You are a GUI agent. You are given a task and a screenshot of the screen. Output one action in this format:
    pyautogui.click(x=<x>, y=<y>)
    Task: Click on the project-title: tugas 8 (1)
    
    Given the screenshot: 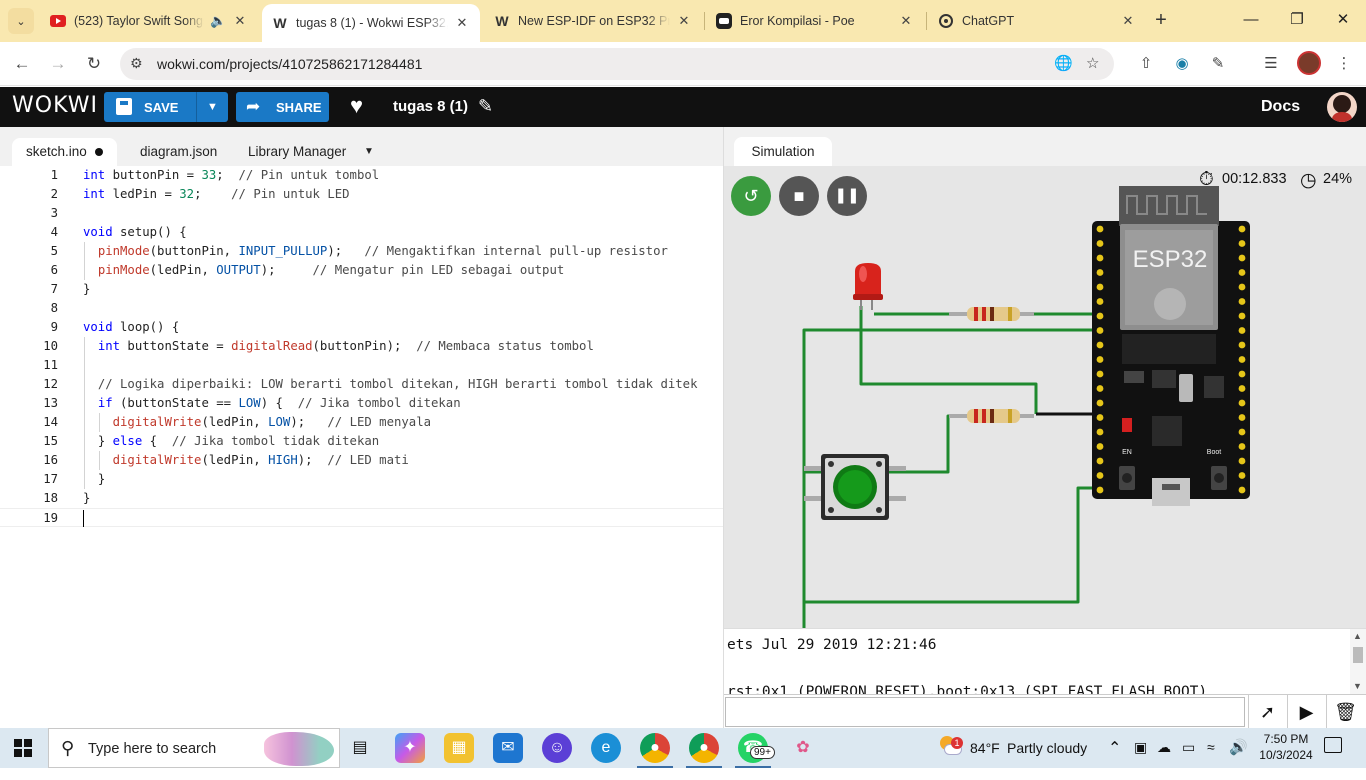 What is the action you would take?
    pyautogui.click(x=430, y=106)
    